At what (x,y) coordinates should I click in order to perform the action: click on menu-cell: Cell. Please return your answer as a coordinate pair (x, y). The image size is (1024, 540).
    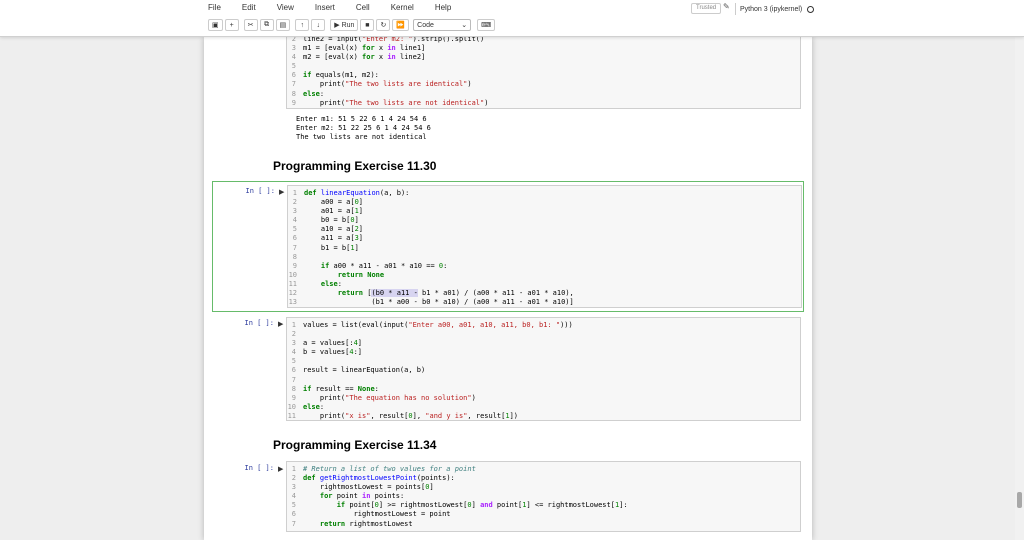
    Looking at the image, I should click on (363, 7).